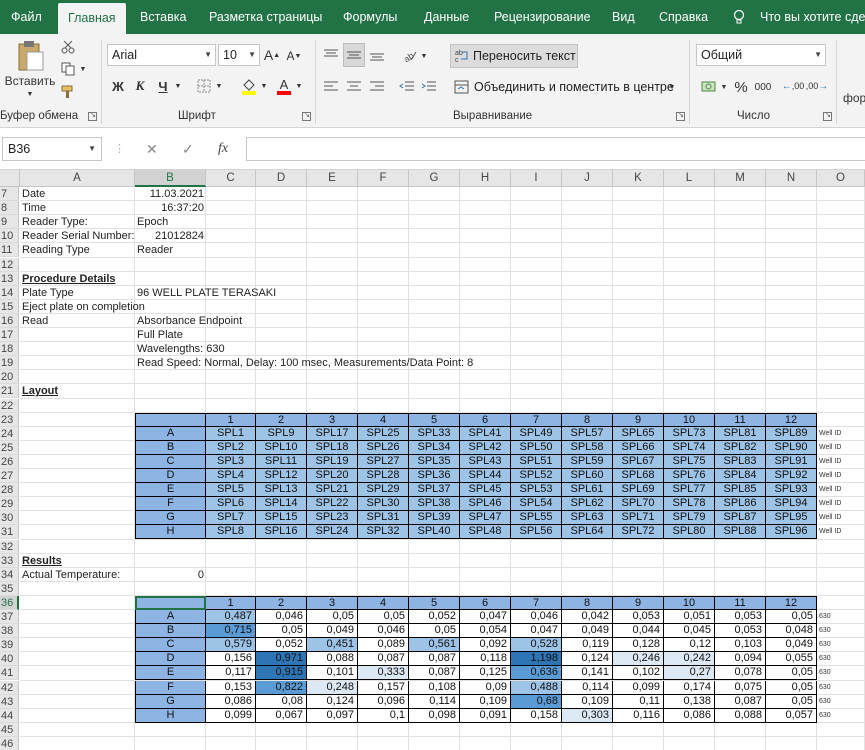  I want to click on result-cell: 0,124, so click(332, 701).